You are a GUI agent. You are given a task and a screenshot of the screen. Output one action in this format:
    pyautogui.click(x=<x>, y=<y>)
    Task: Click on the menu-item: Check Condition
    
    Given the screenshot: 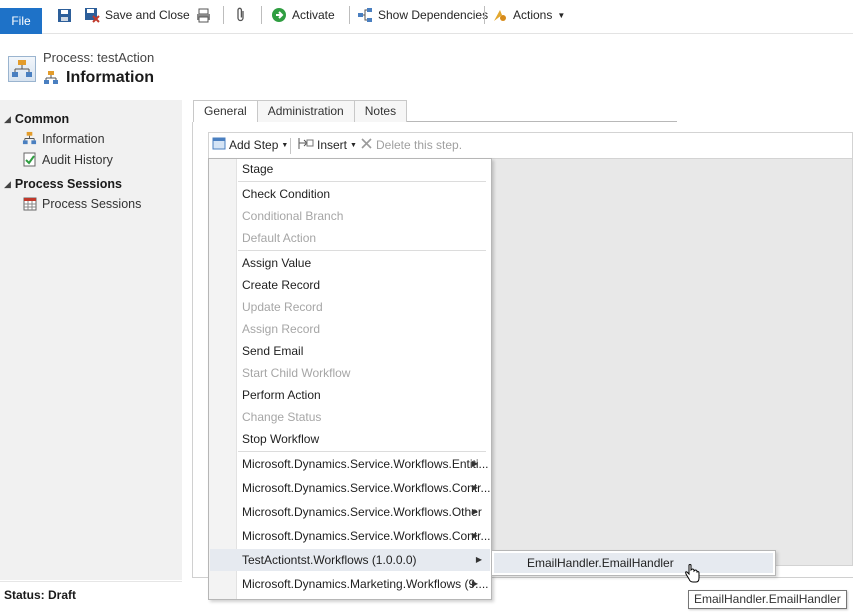 What is the action you would take?
    pyautogui.click(x=364, y=194)
    